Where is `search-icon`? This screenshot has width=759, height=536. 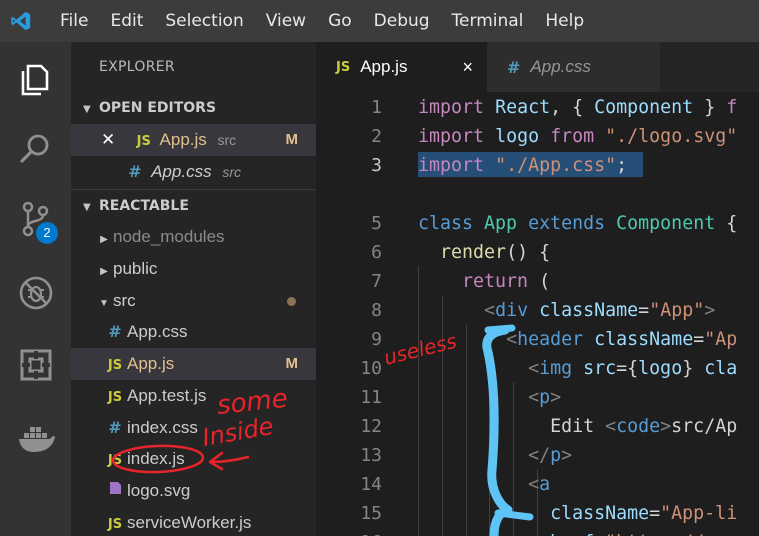 search-icon is located at coordinates (35, 149).